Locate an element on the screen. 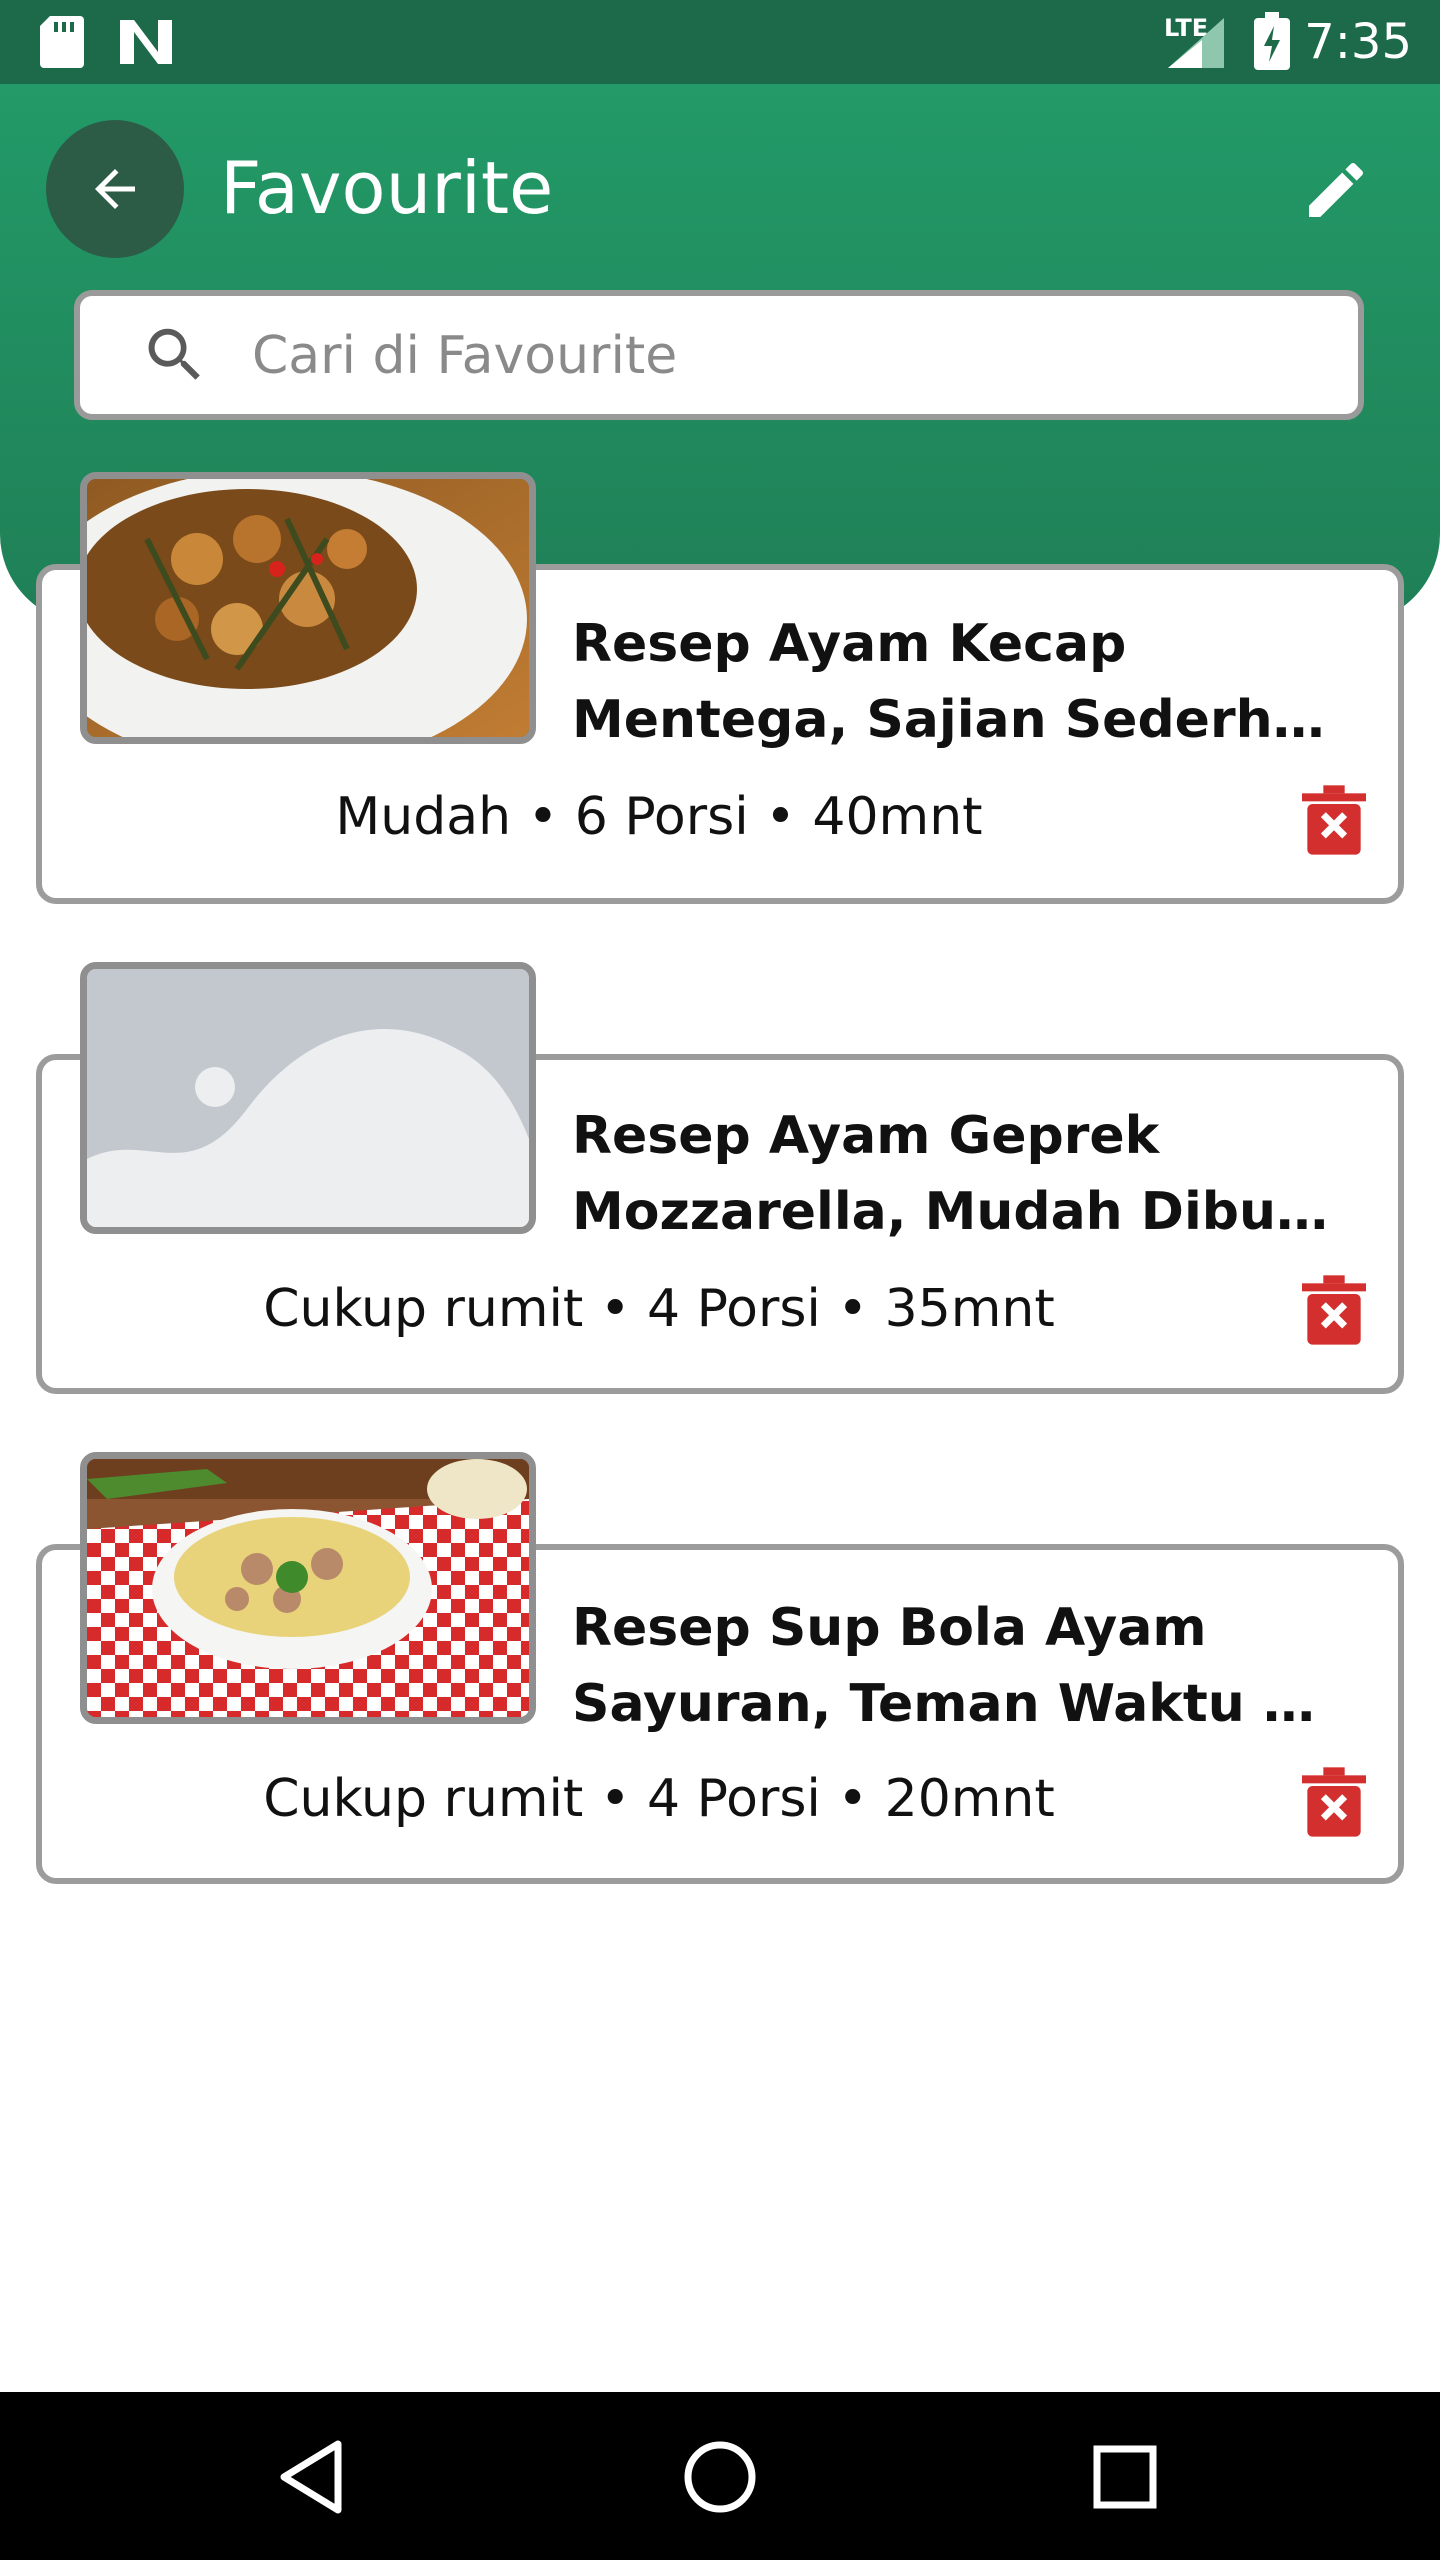  image-placeholder-icon is located at coordinates (308, 1098).